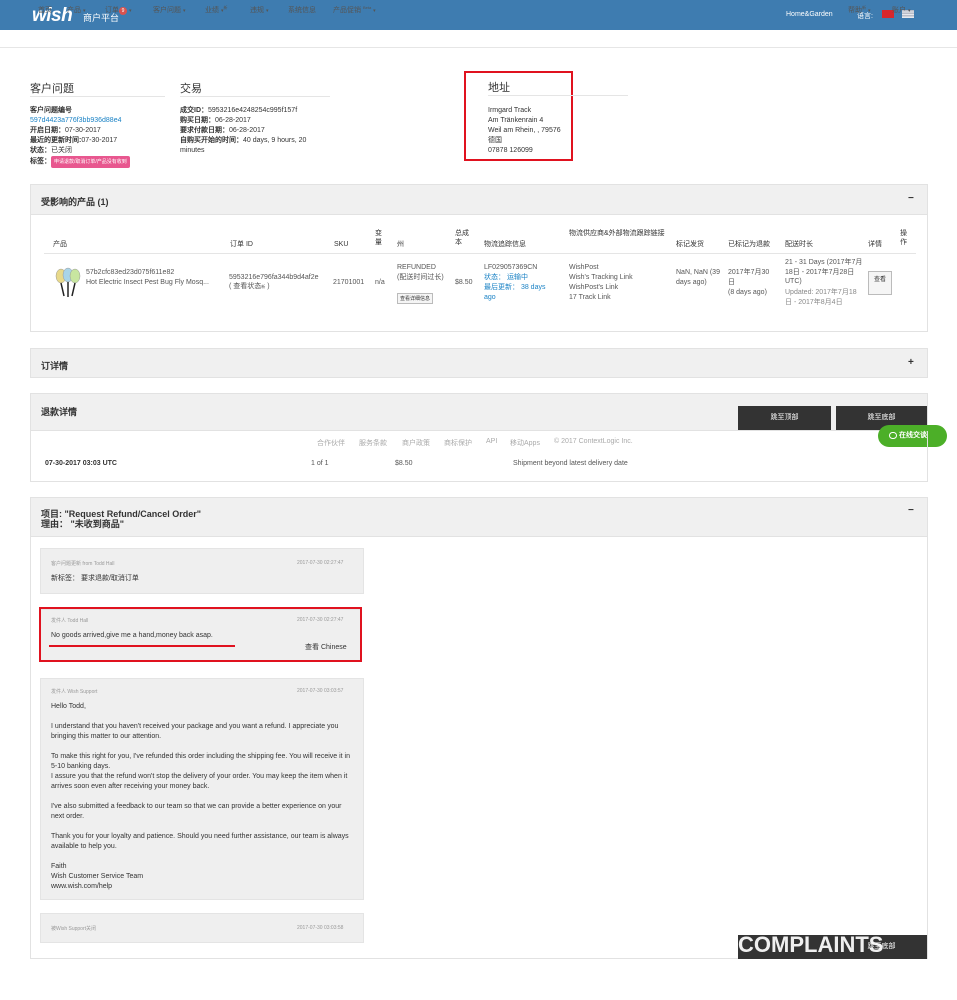 The image size is (957, 1000). What do you see at coordinates (590, 298) in the screenshot?
I see `17track-link: 17 Track Link` at bounding box center [590, 298].